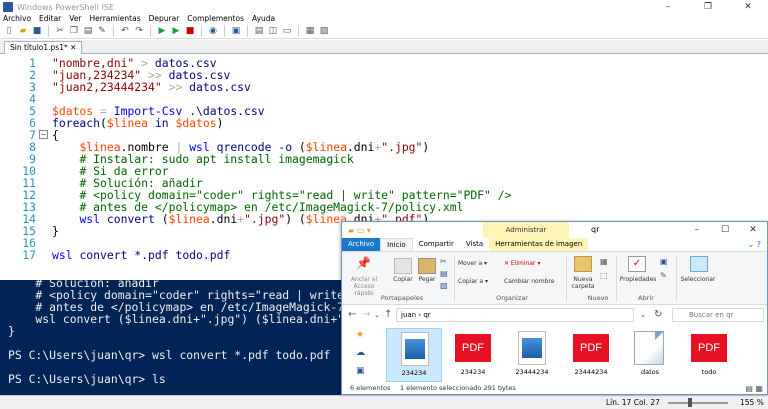 Image resolution: width=768 pixels, height=409 pixels. Describe the element at coordinates (164, 19) in the screenshot. I see `menu-depurar: Depurar` at that location.